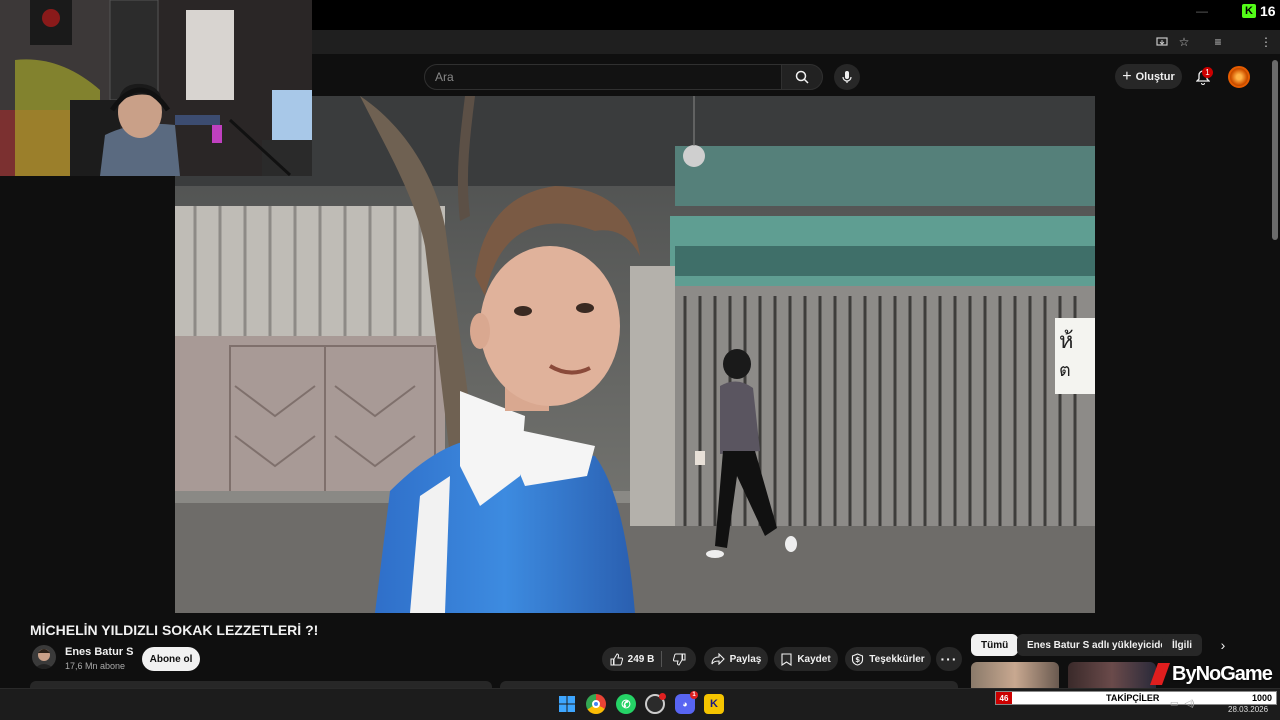 This screenshot has height=720, width=1280. I want to click on chrome-icon, so click(596, 704).